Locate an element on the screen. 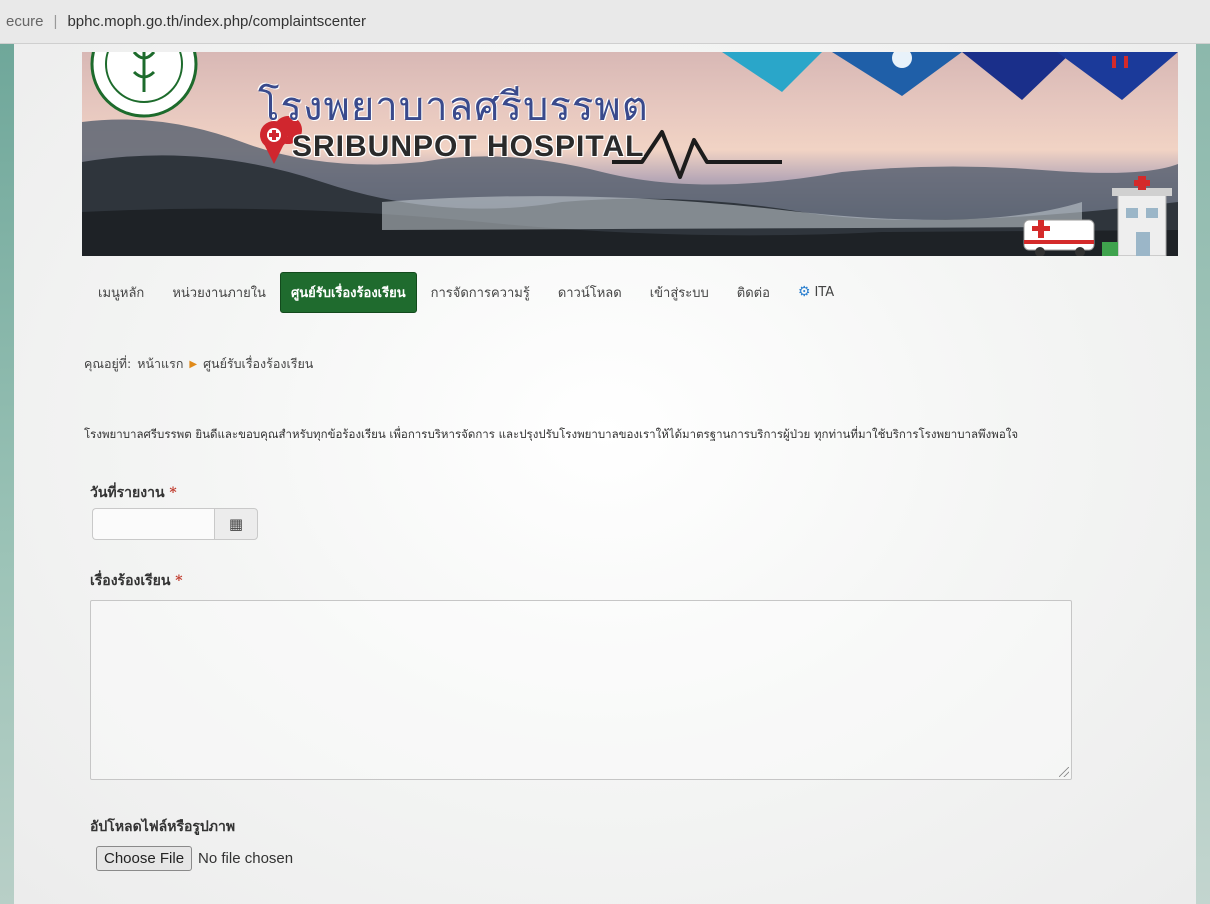 The height and width of the screenshot is (904, 1210). hospital-english-name: SRIBUNPOT HOSPITAL is located at coordinates (468, 146).